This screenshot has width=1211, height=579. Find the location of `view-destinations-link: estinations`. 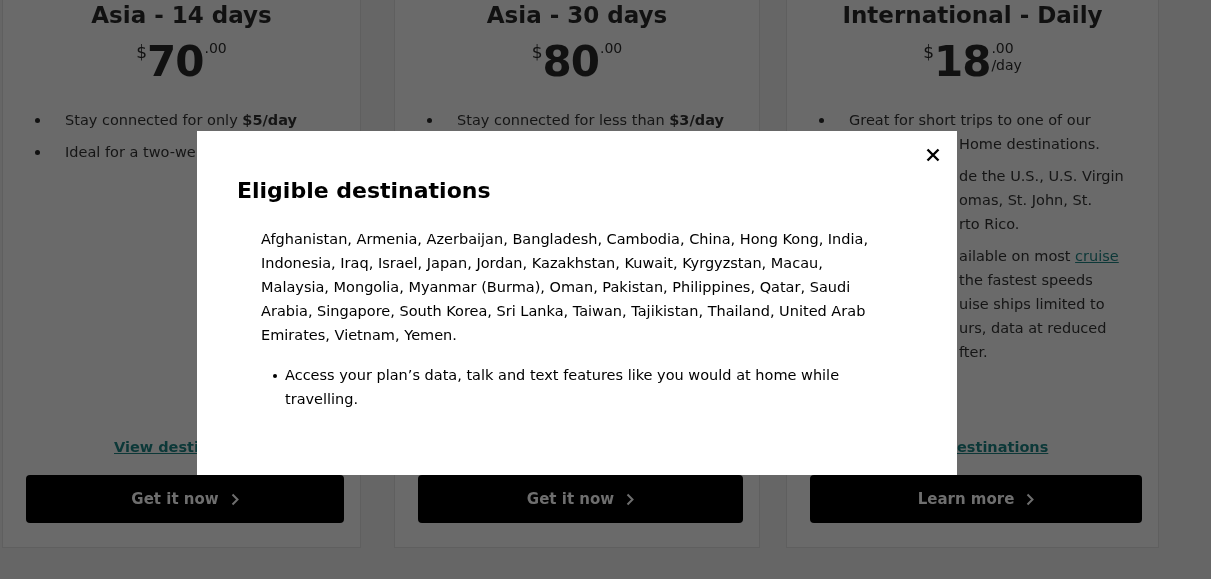

view-destinations-link: estinations is located at coordinates (1003, 447).